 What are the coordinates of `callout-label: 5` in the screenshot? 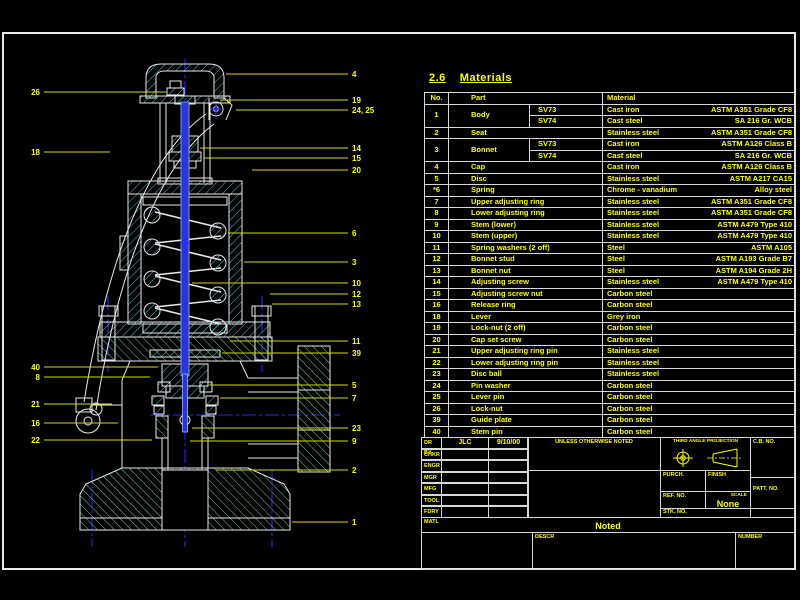 It's located at (354, 385).